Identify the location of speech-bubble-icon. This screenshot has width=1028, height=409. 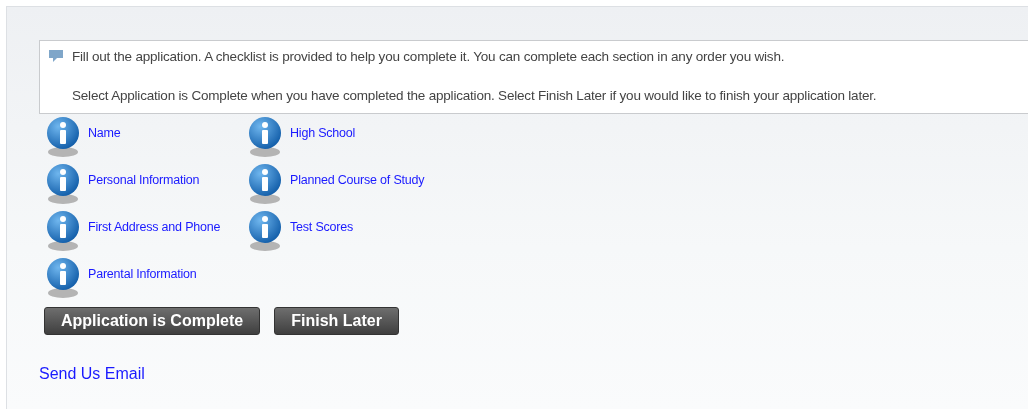
(56, 56).